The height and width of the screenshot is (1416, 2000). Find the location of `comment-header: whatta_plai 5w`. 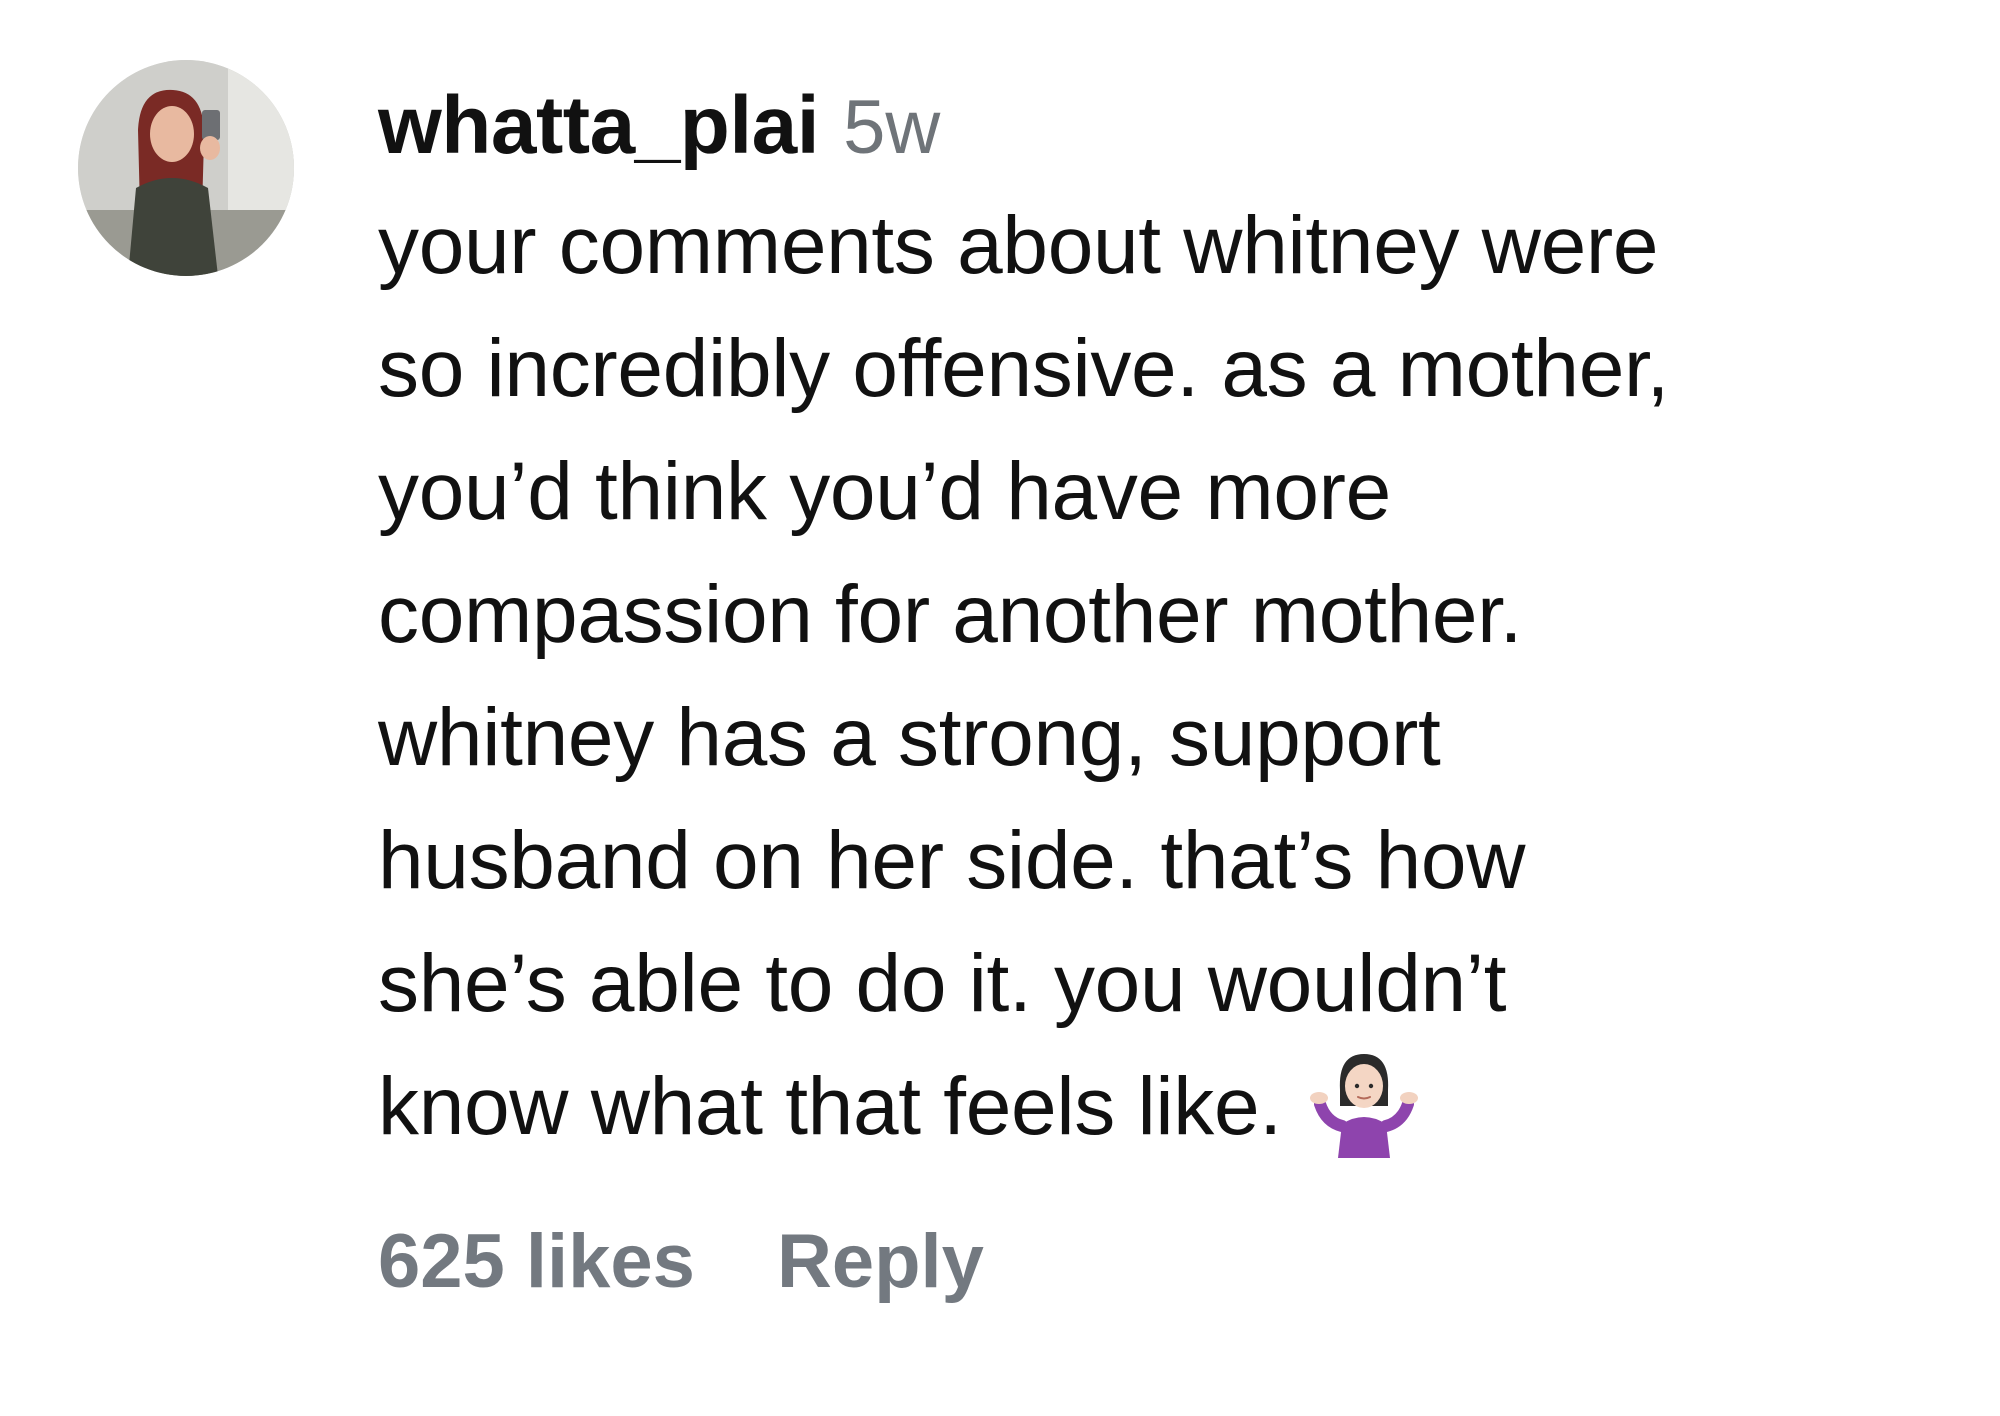

comment-header: whatta_plai 5w is located at coordinates (1178, 126).